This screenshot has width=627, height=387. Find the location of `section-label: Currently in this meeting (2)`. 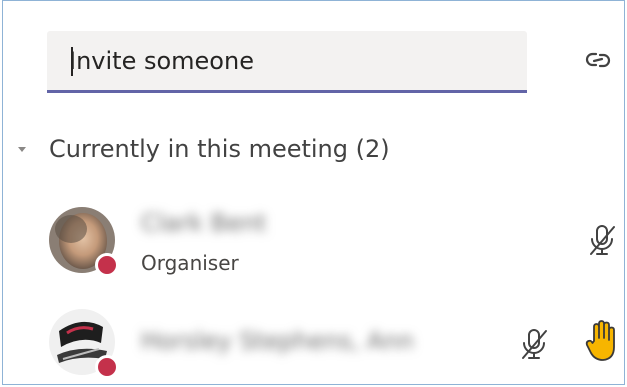

section-label: Currently in this meeting (2) is located at coordinates (219, 149).